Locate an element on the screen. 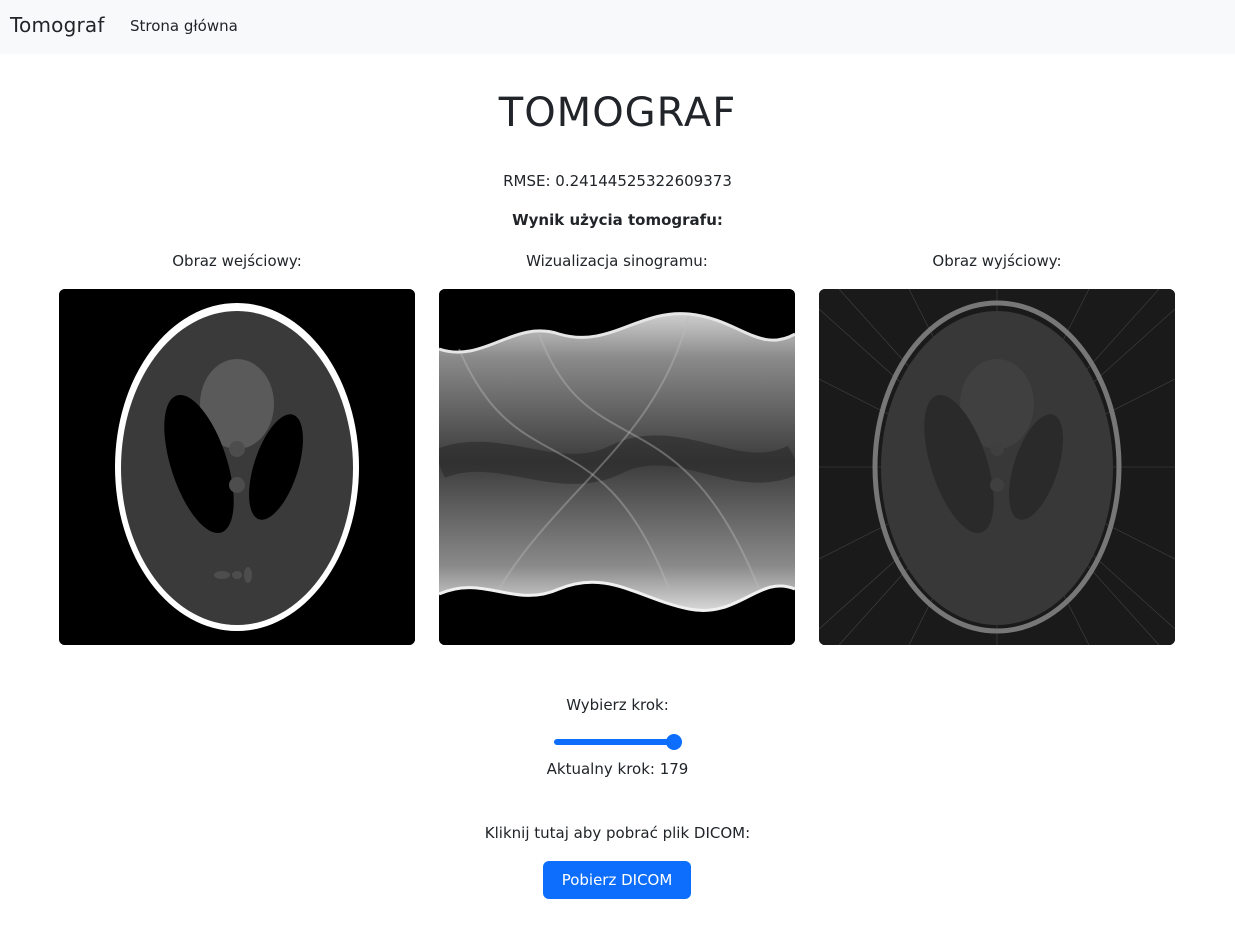 This screenshot has width=1235, height=926. output-image is located at coordinates (997, 467).